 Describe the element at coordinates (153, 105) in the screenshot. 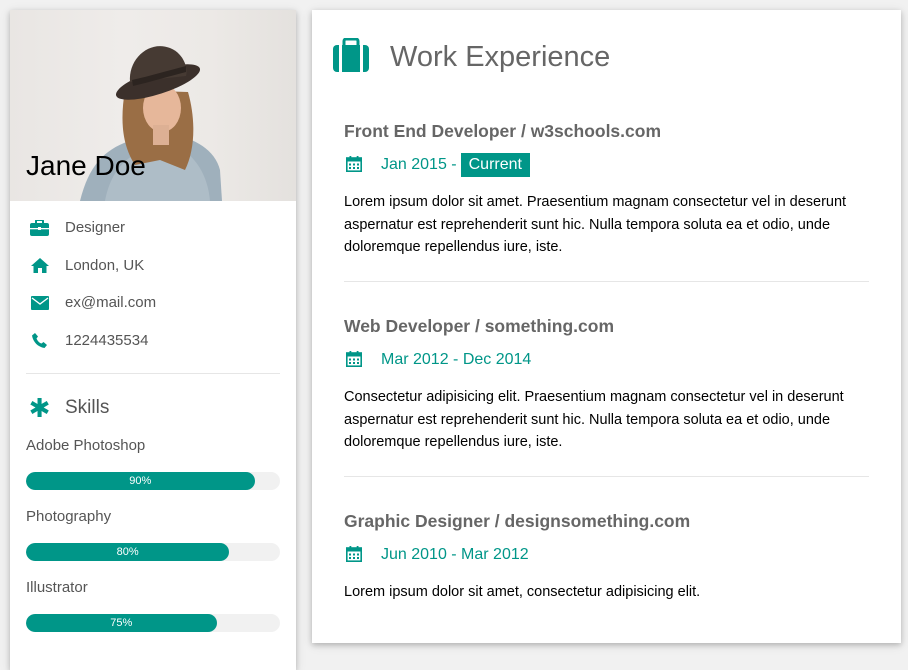

I see `profile-photo: Jane Doe` at that location.